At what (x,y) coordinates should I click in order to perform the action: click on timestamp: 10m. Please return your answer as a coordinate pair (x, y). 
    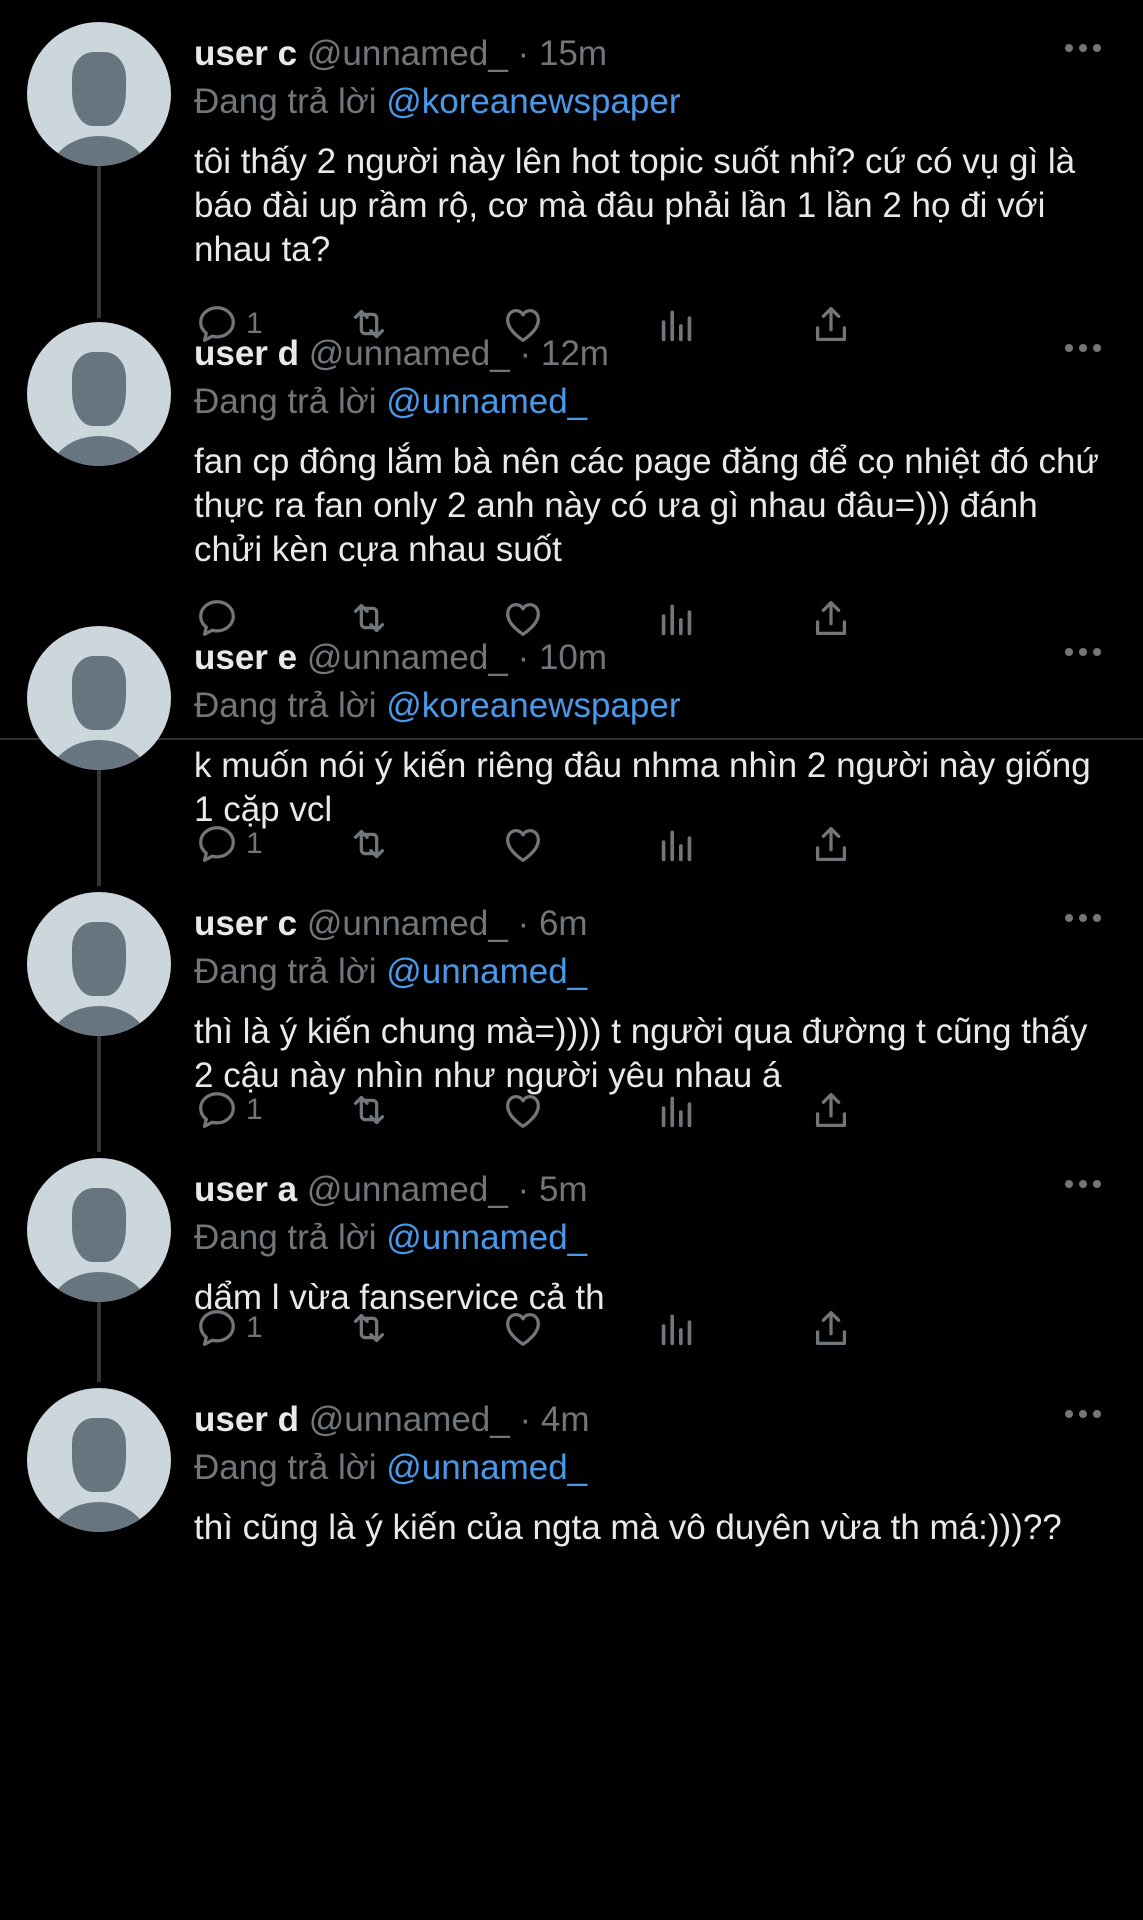
    Looking at the image, I should click on (573, 657).